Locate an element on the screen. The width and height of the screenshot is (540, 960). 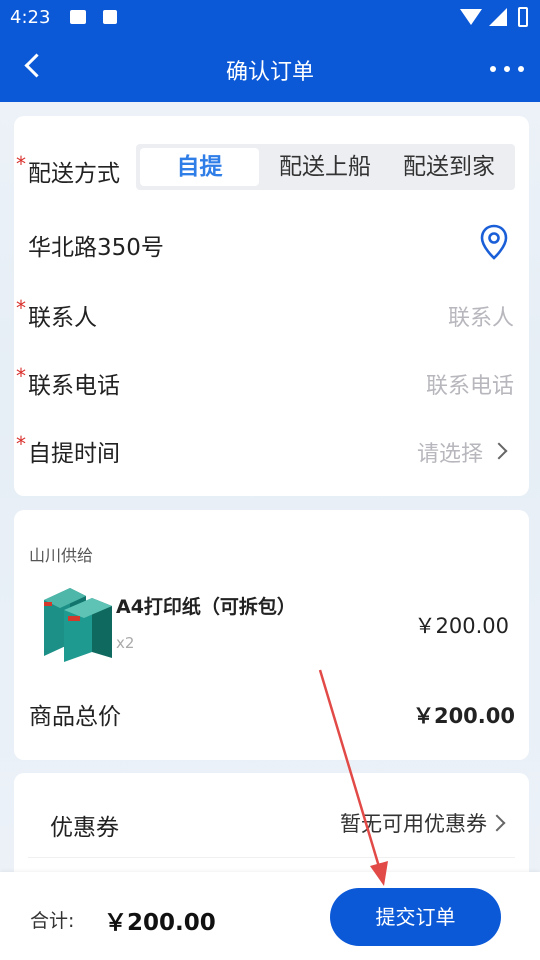
contact-input: 联系人 is located at coordinates (481, 316).